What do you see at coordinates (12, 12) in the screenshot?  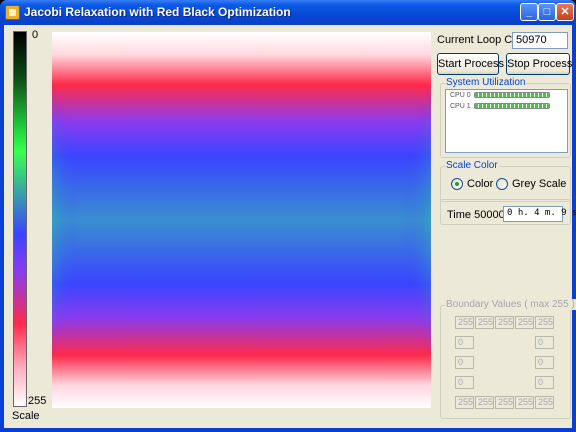 I see `app-icon` at bounding box center [12, 12].